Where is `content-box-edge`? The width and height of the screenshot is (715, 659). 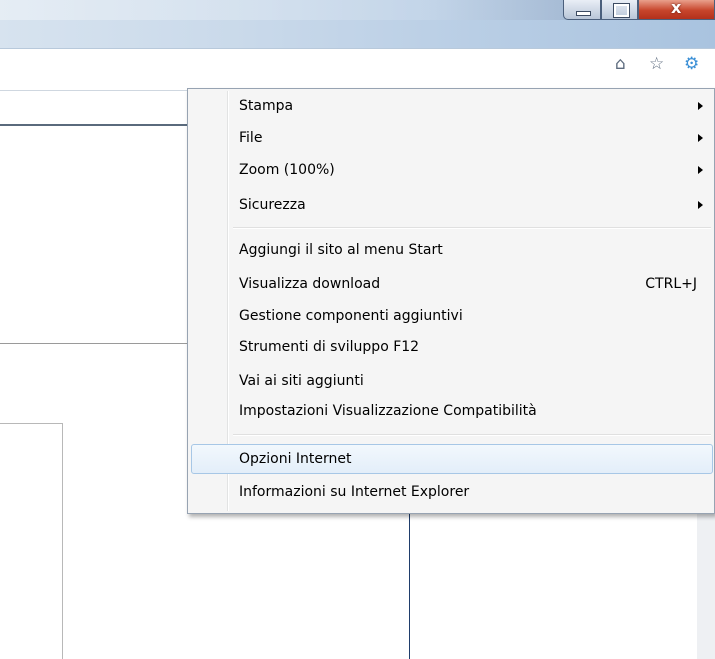
content-box-edge is located at coordinates (62, 541).